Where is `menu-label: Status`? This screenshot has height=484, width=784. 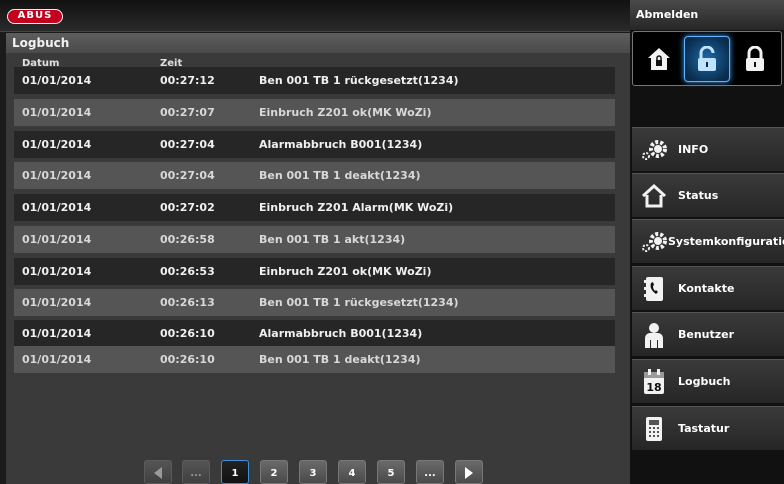 menu-label: Status is located at coordinates (698, 195).